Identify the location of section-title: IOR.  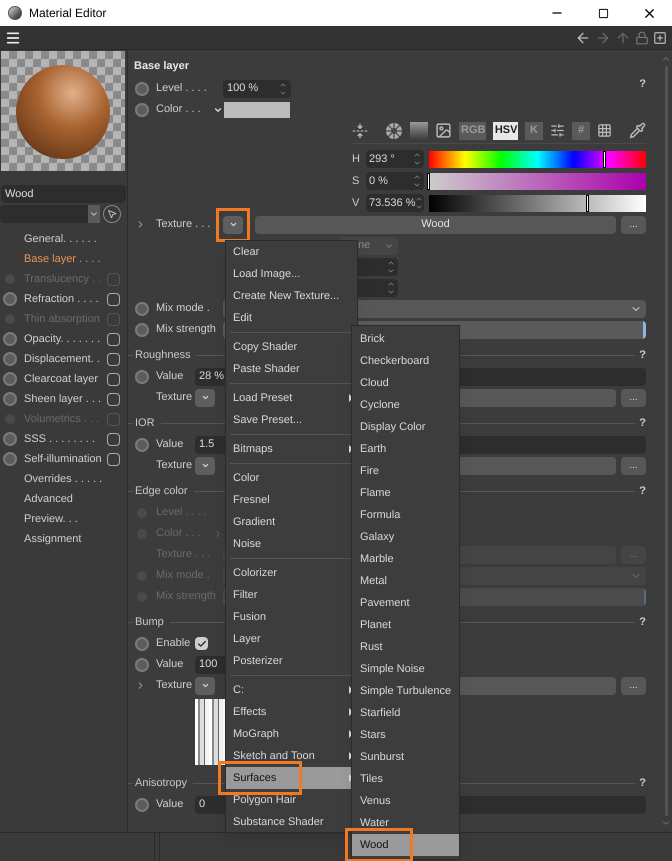
(145, 423).